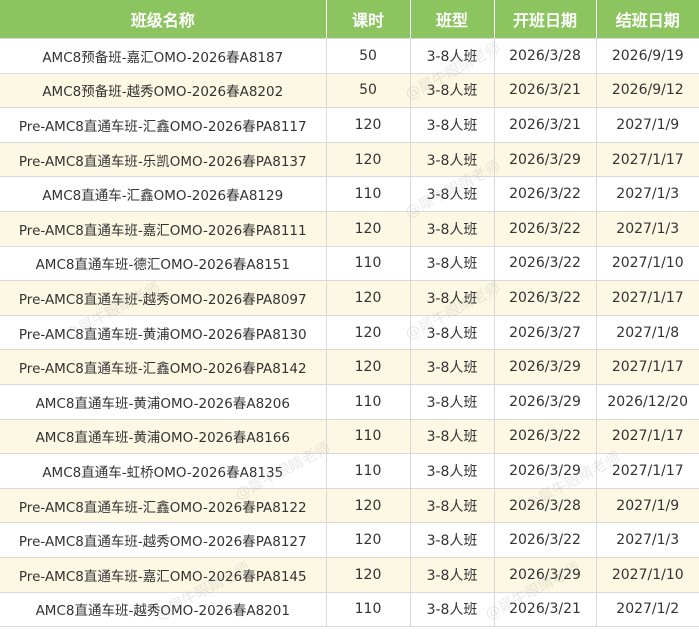 This screenshot has width=699, height=634. I want to click on cell-class-name: AMC8直通车-汇鑫OMO-2026春A8129, so click(163, 194).